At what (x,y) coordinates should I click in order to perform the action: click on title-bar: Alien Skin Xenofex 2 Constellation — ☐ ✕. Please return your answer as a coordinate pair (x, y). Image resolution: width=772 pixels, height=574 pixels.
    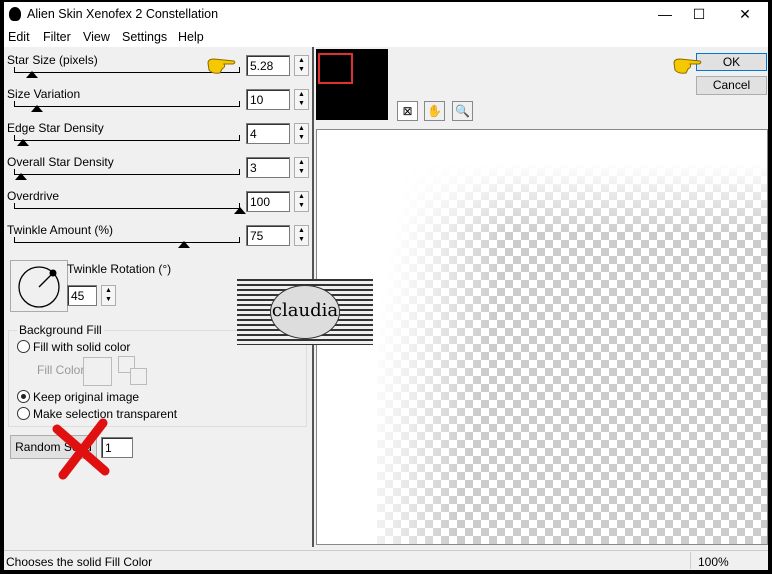
    Looking at the image, I should click on (386, 14).